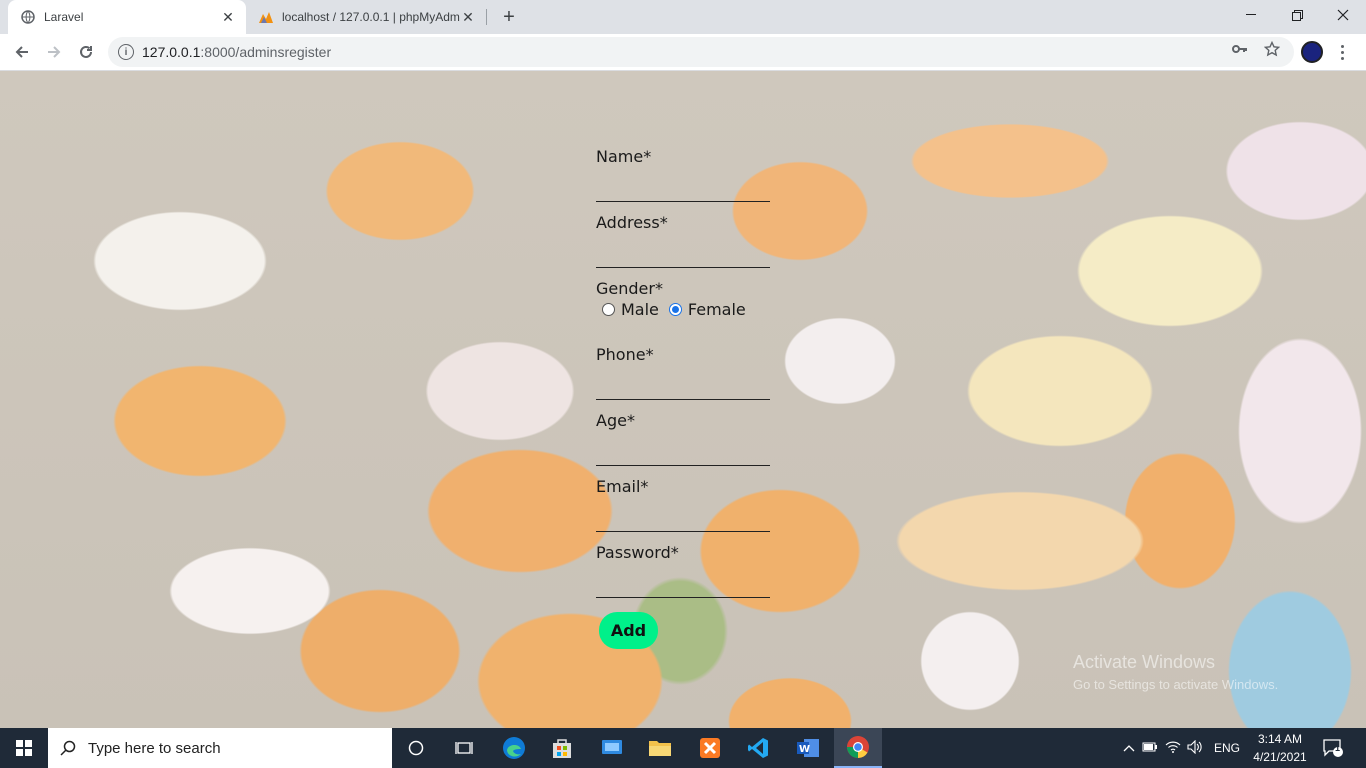 The width and height of the screenshot is (1366, 768). What do you see at coordinates (266, 17) in the screenshot?
I see `phpmyadmin-icon` at bounding box center [266, 17].